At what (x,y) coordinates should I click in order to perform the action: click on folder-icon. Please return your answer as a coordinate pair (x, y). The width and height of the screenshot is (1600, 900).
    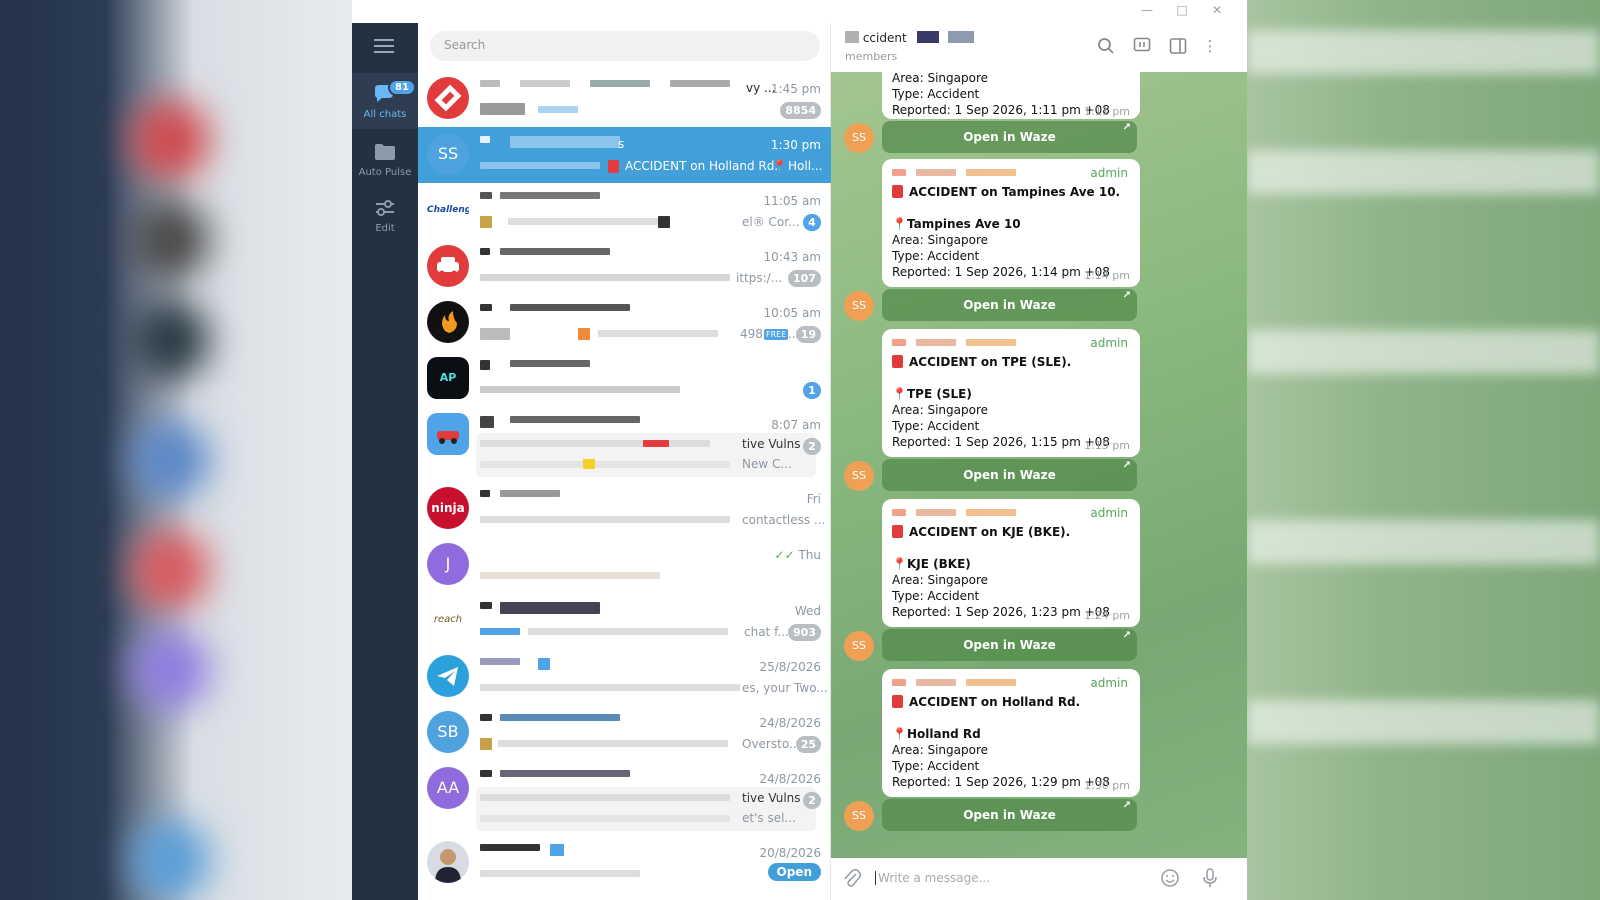
    Looking at the image, I should click on (385, 153).